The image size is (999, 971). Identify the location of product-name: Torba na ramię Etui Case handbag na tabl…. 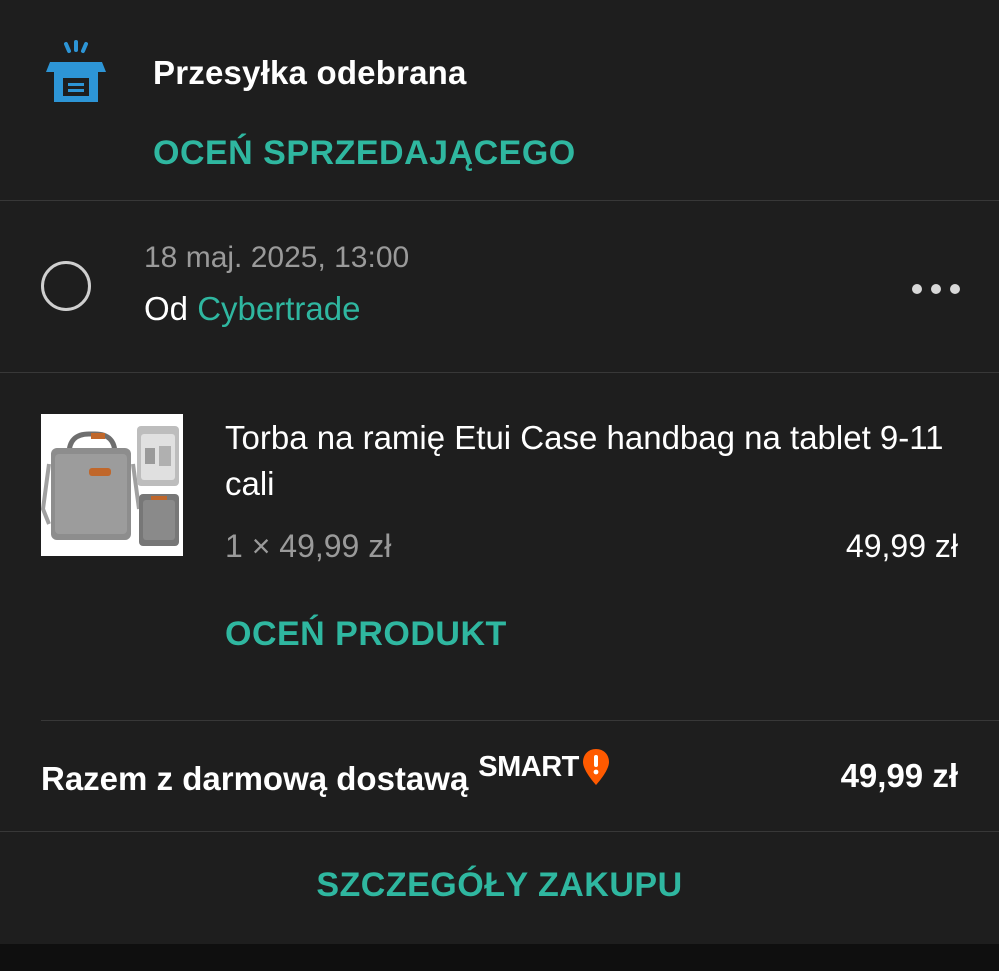
(595, 461).